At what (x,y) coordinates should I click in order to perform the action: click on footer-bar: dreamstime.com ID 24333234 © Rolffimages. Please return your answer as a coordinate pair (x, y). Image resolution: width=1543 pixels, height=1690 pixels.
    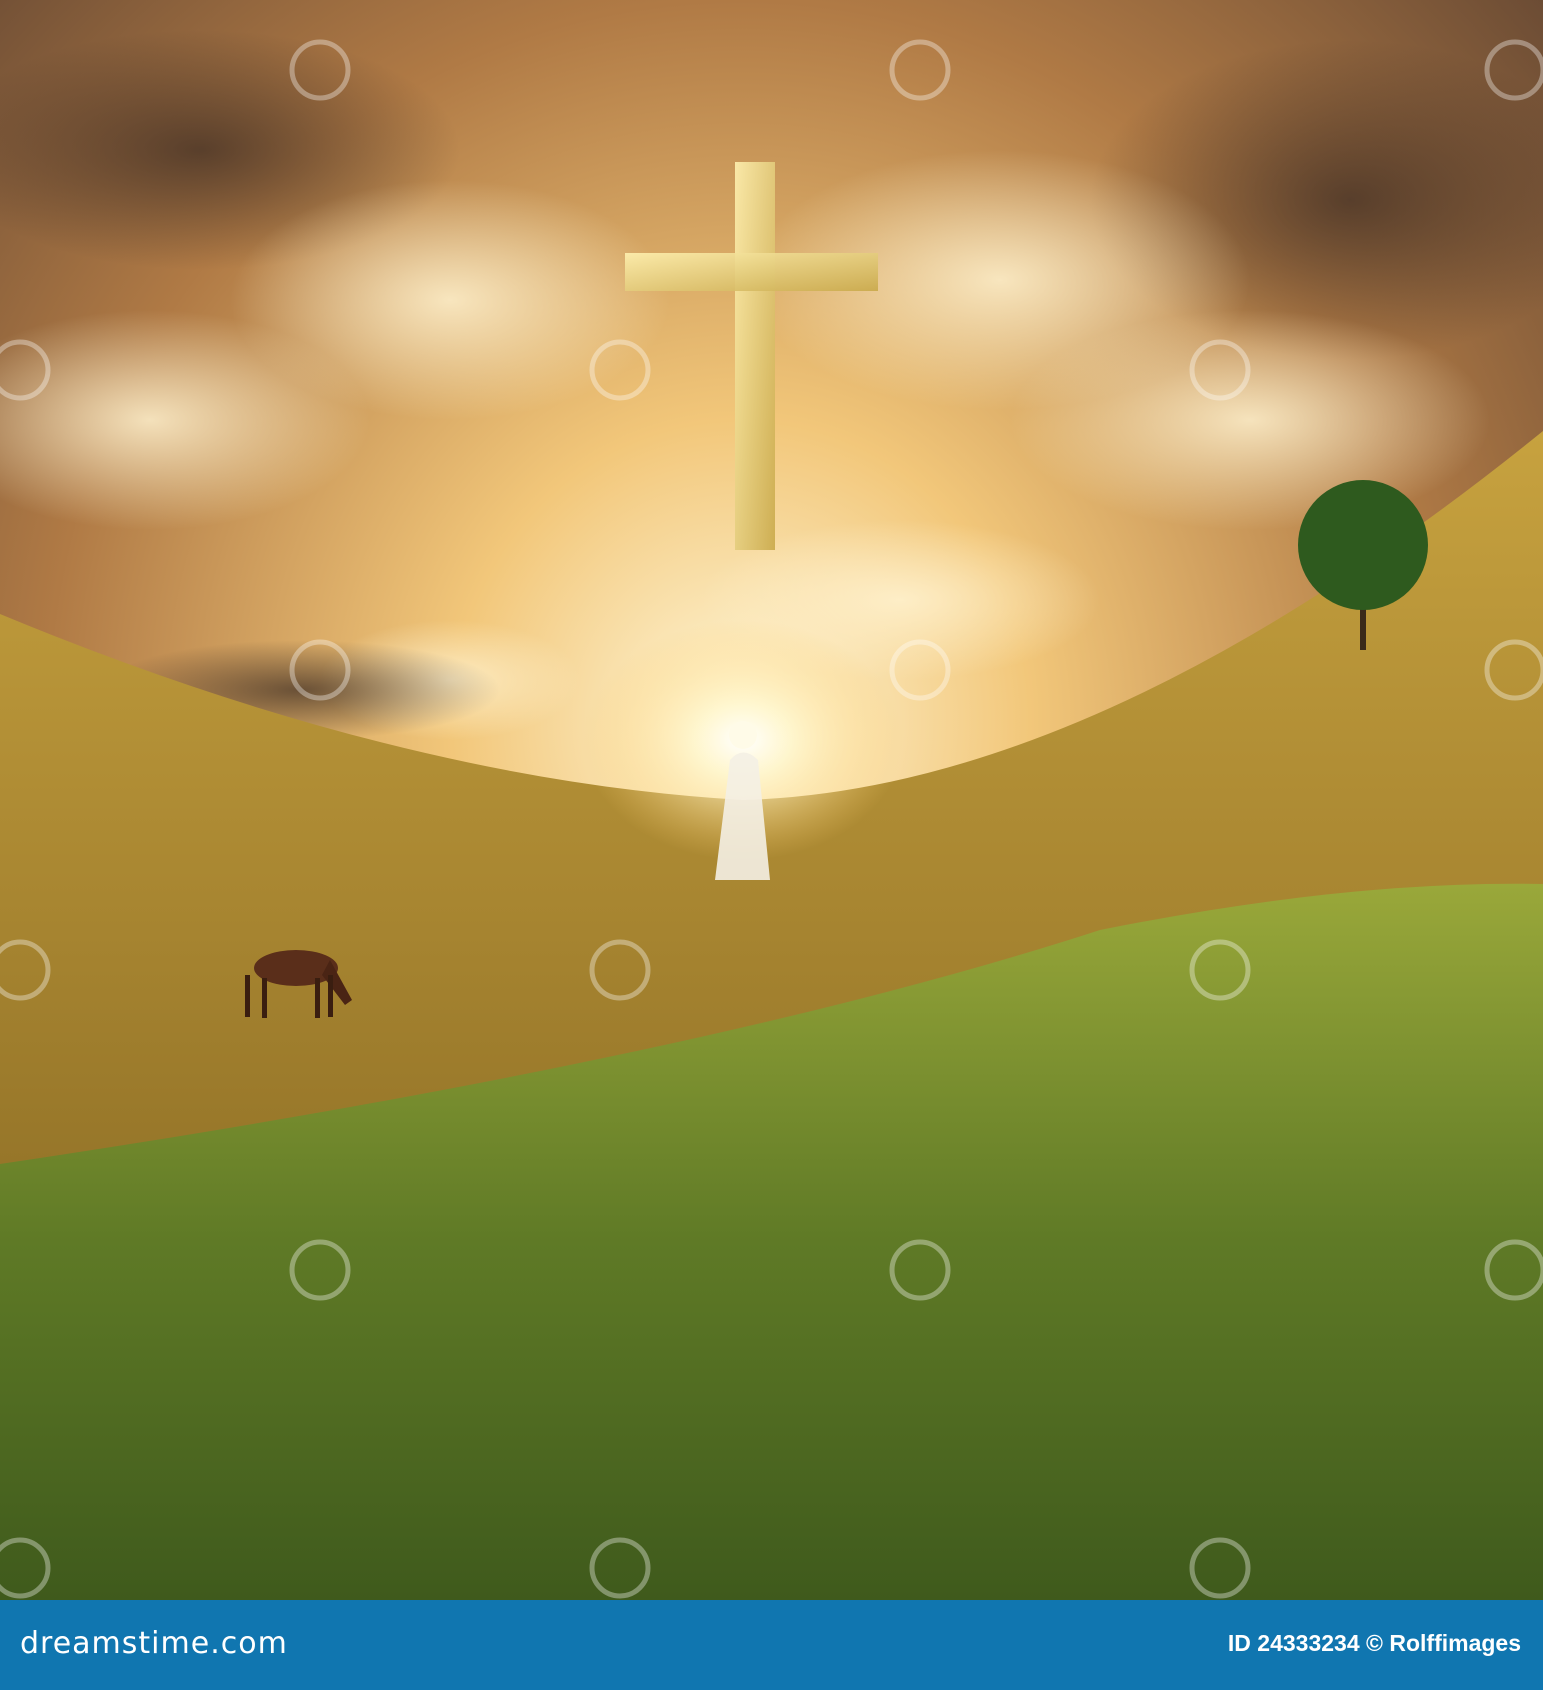
    Looking at the image, I should click on (771, 1645).